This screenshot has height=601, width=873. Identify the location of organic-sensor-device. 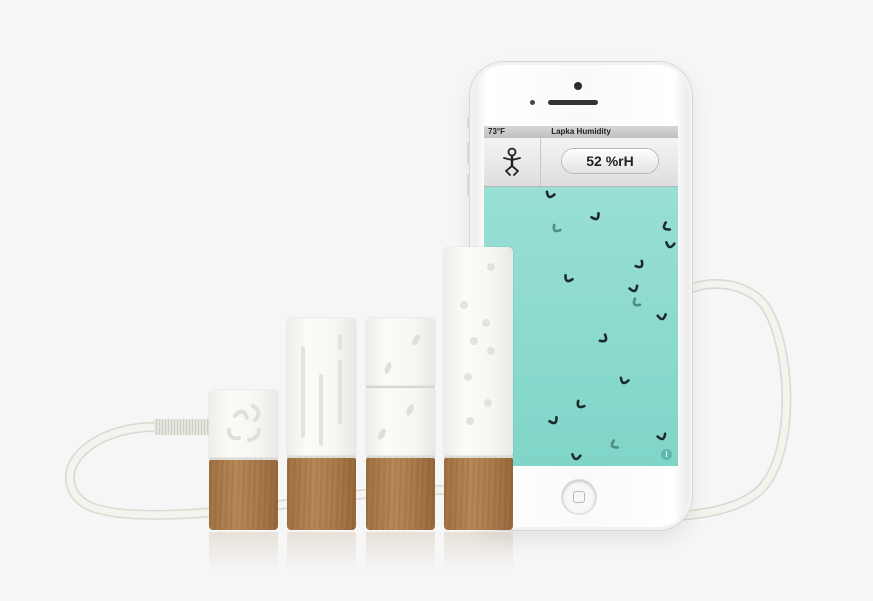
(478, 409).